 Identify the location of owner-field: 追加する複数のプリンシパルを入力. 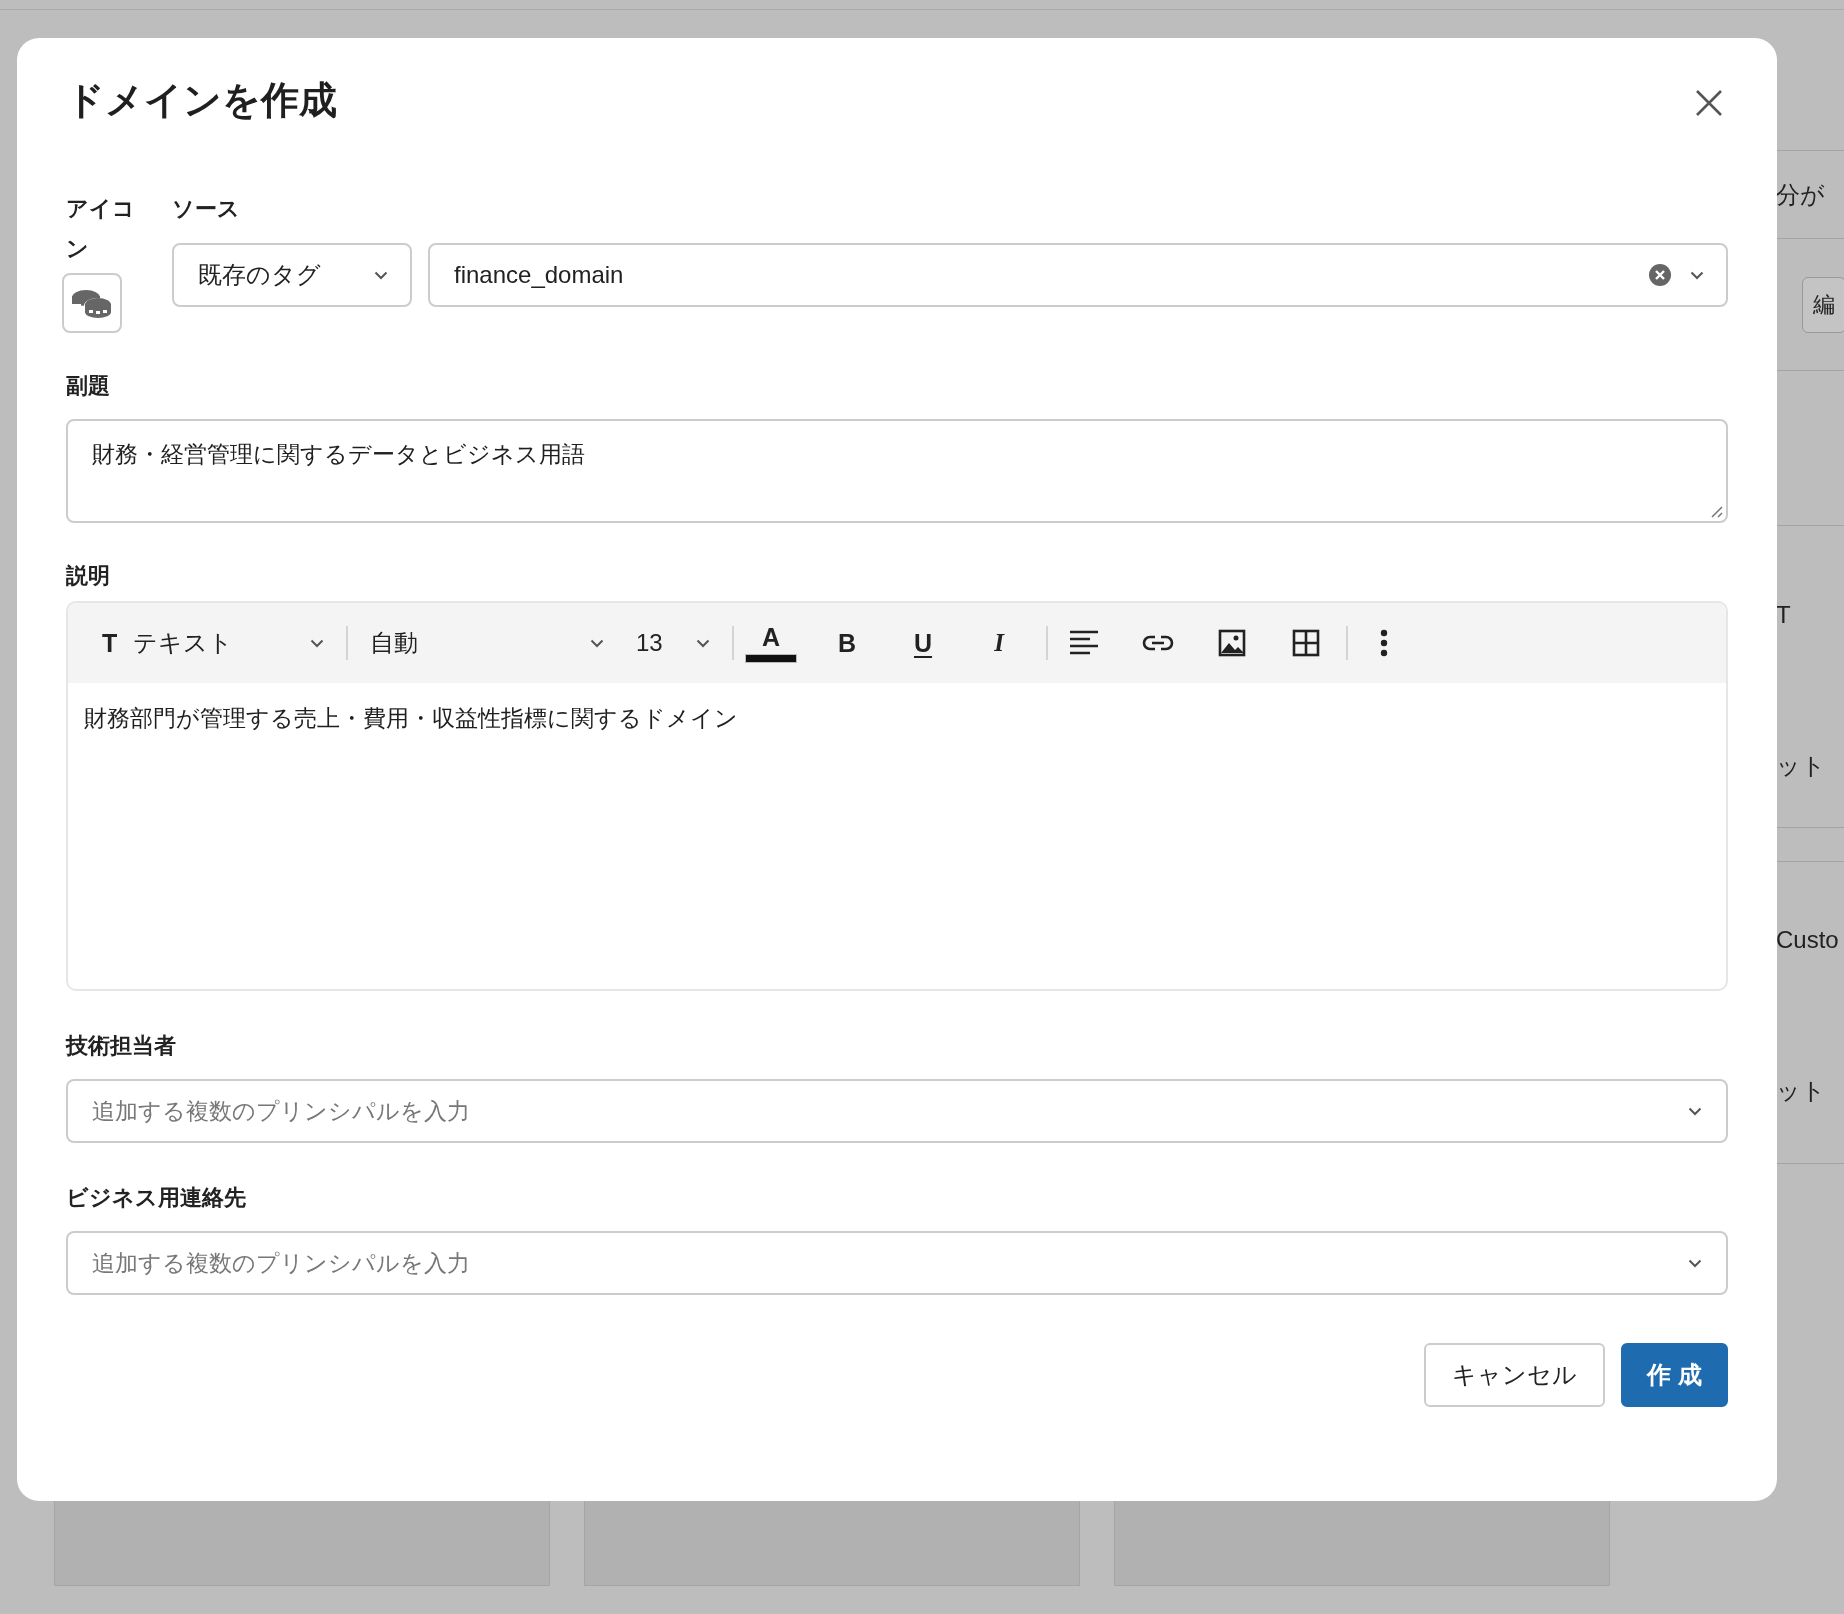
(897, 1111).